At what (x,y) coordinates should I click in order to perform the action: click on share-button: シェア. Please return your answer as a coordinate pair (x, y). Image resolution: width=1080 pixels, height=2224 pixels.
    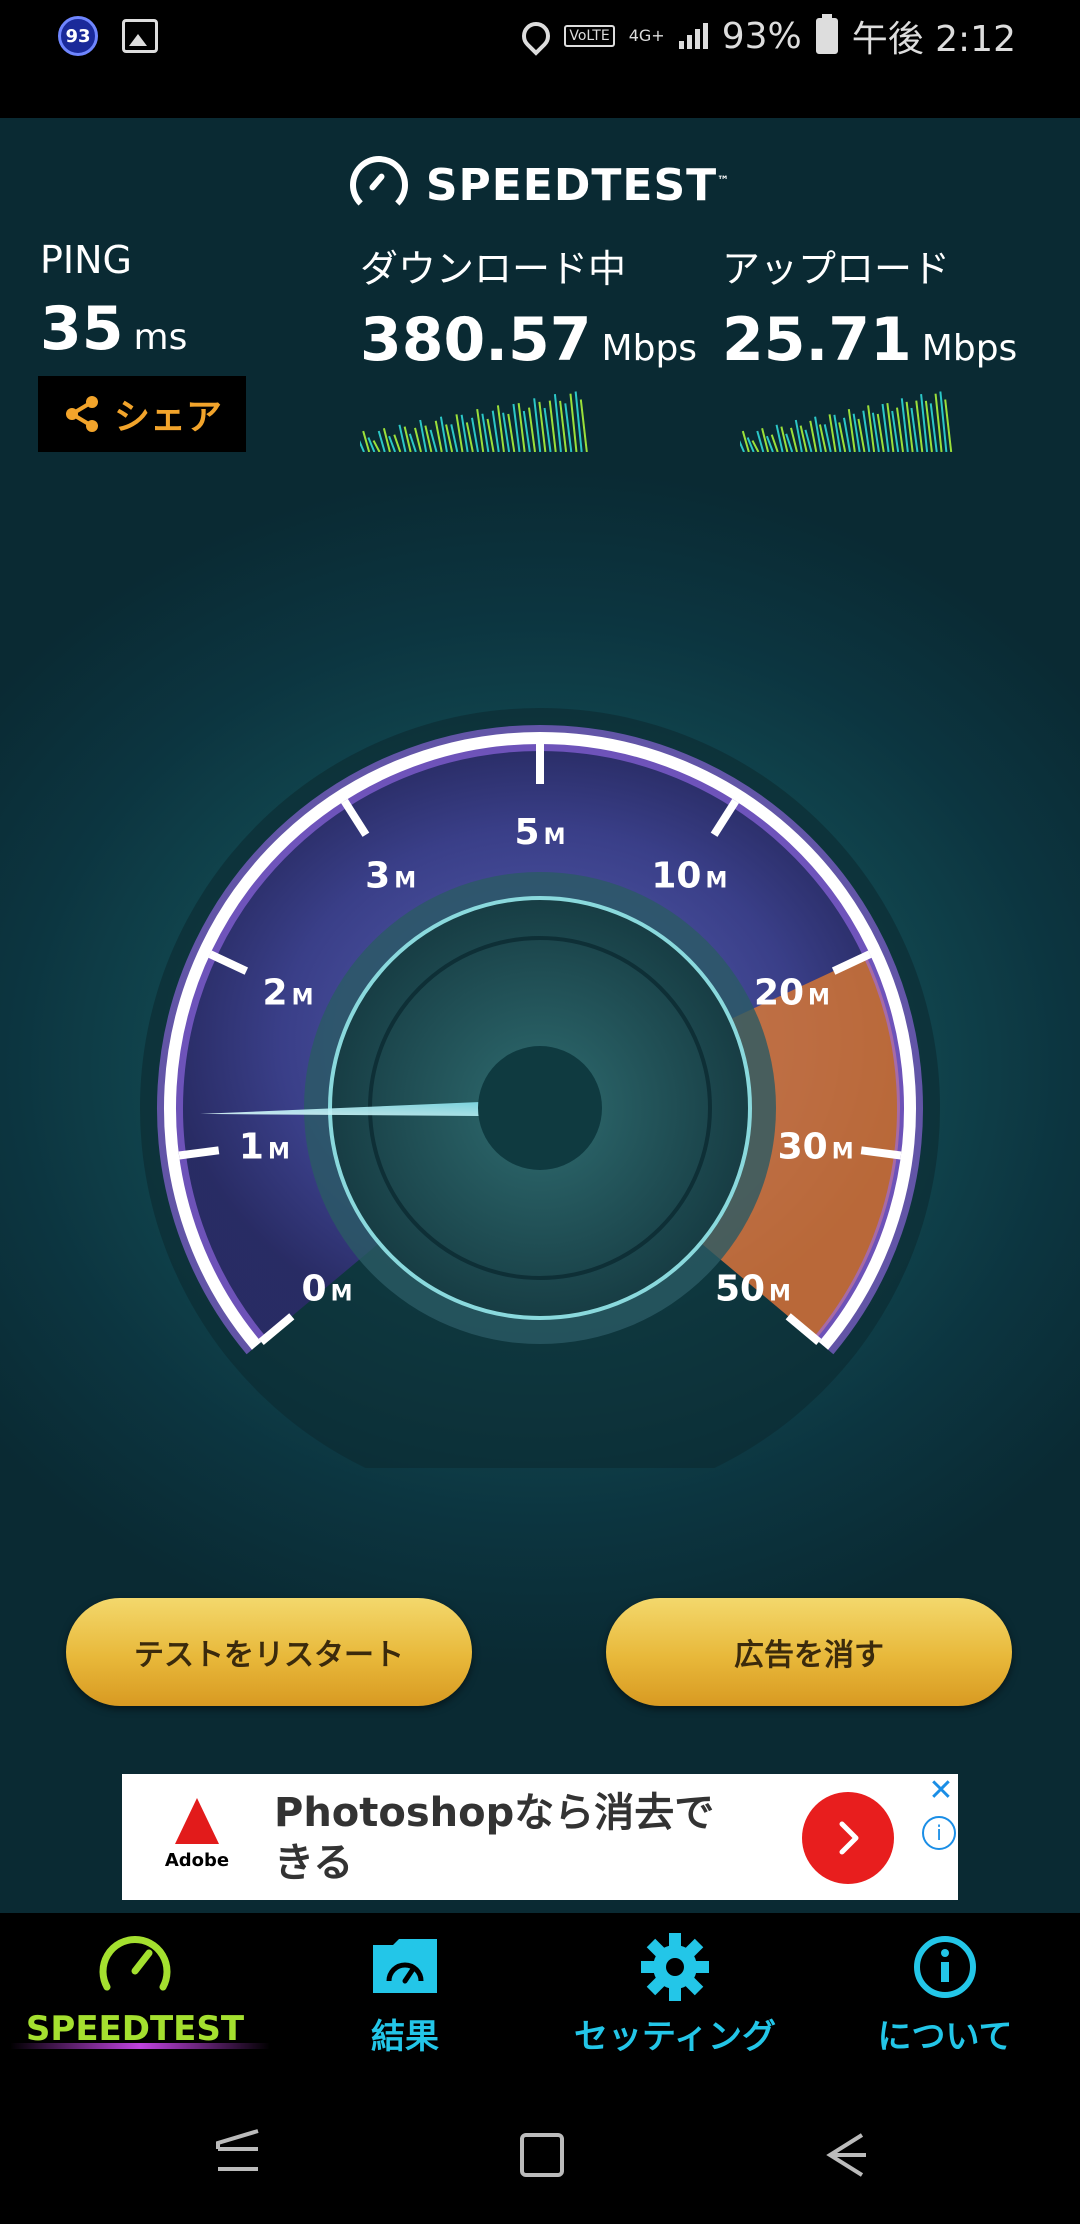
    Looking at the image, I should click on (142, 414).